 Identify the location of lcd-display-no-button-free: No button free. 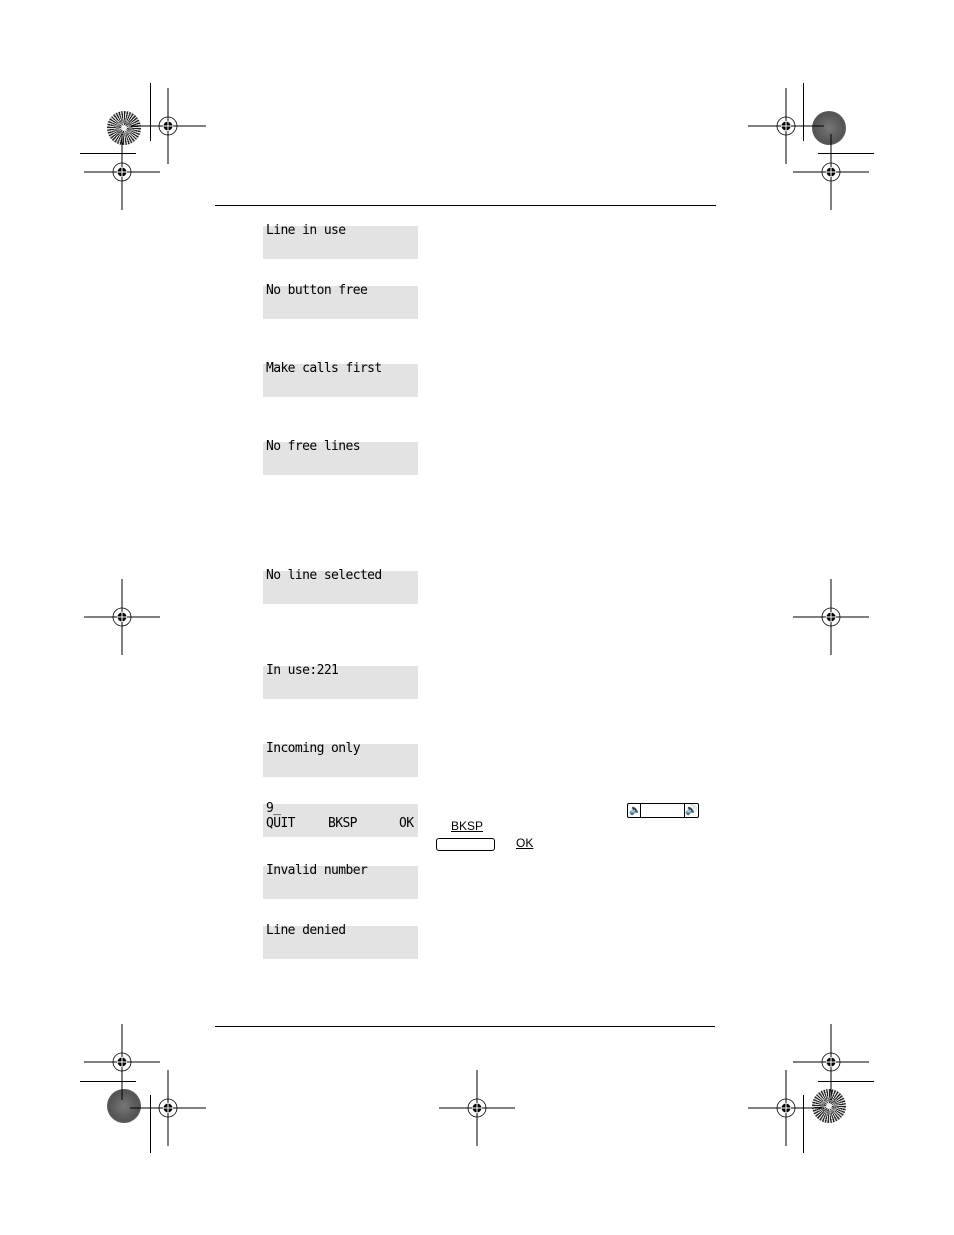
(340, 301).